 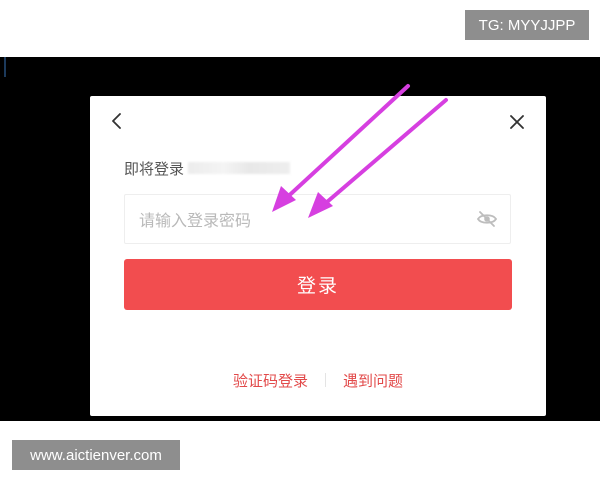 What do you see at coordinates (517, 122) in the screenshot?
I see `close-icon` at bounding box center [517, 122].